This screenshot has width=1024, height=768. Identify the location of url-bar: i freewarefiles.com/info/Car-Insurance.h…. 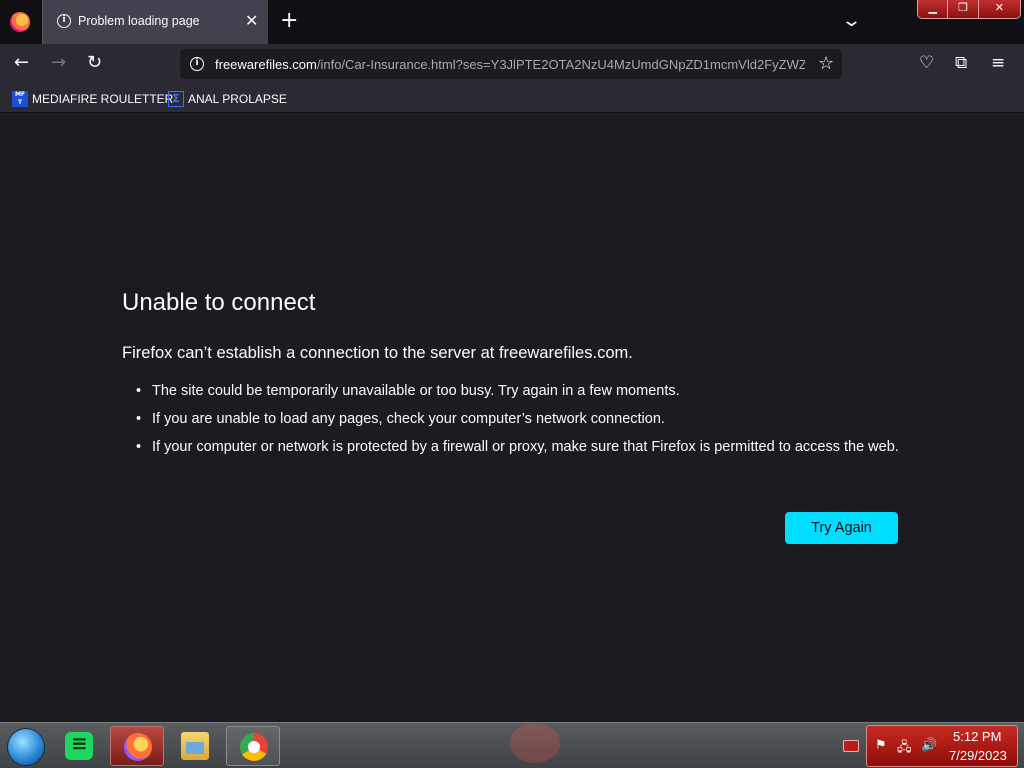
(511, 64).